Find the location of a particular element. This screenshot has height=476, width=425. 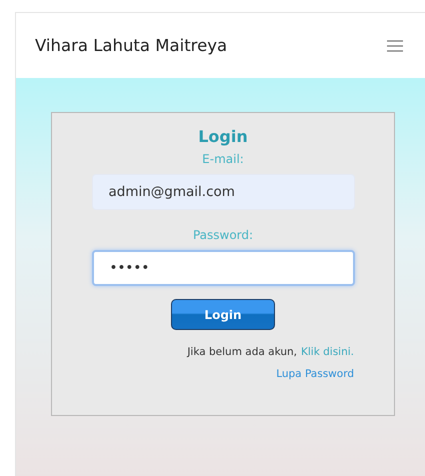

register-text: Jika belum ada akun, is located at coordinates (242, 352).